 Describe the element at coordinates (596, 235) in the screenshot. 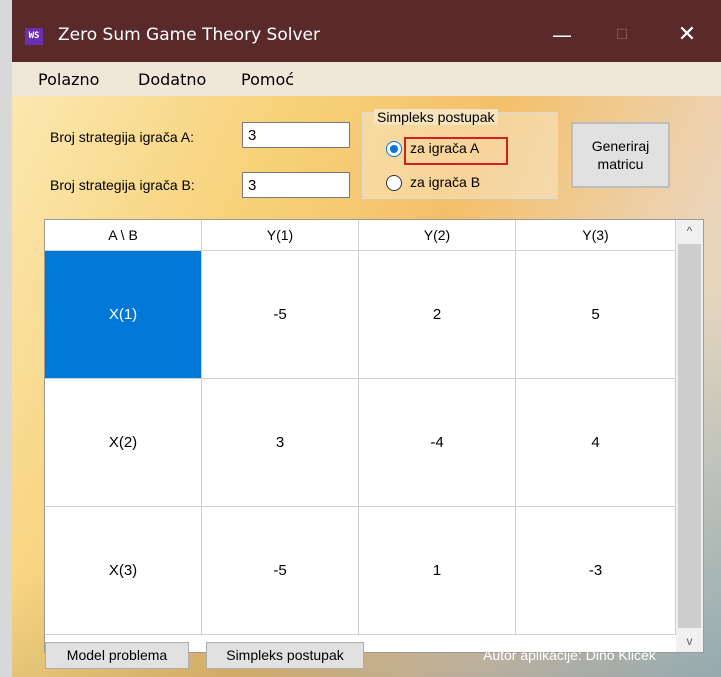

I see `header-y3: Y(3)` at that location.